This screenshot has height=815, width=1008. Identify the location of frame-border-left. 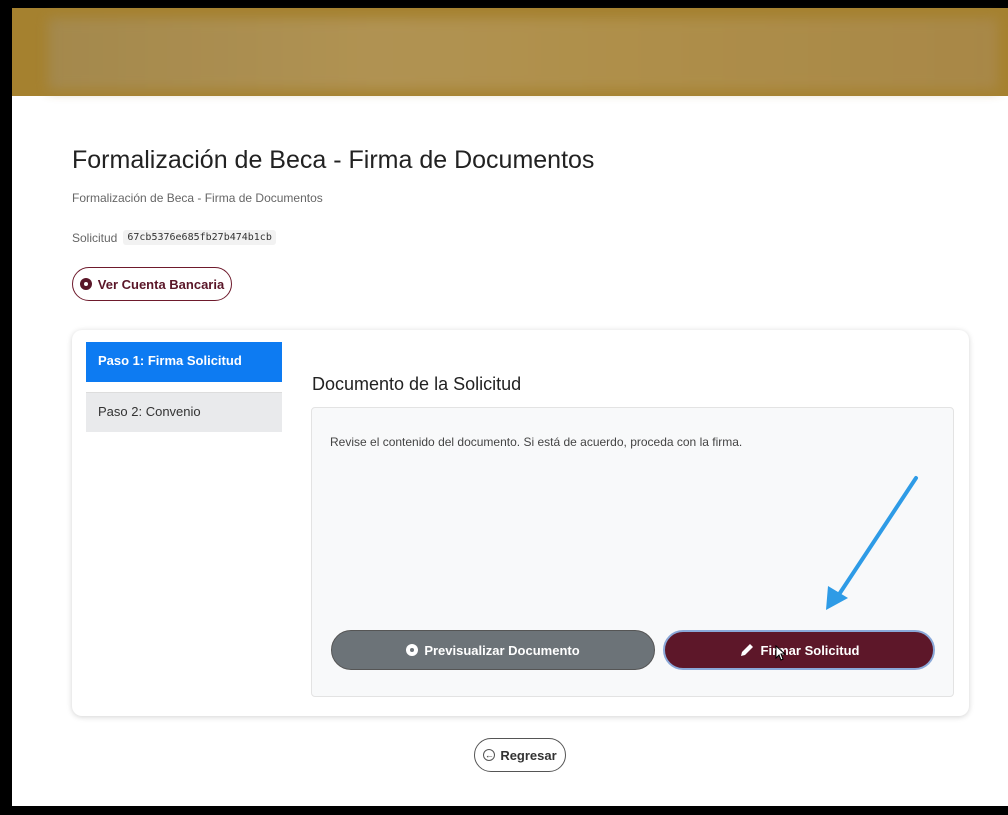
(6, 407).